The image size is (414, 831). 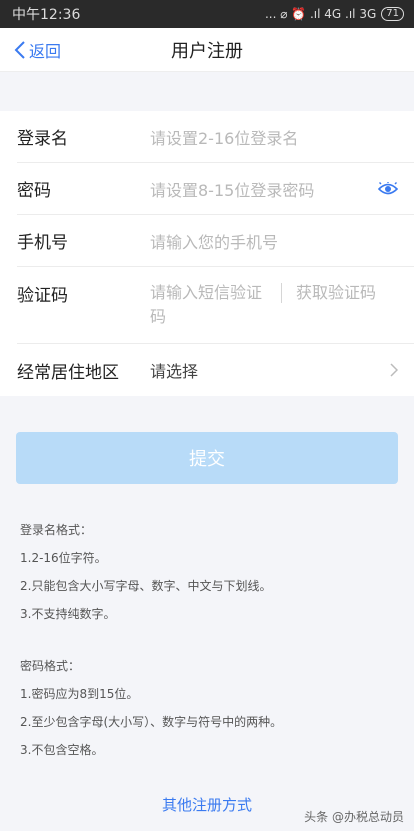 What do you see at coordinates (42, 296) in the screenshot?
I see `sms-label: 验证码` at bounding box center [42, 296].